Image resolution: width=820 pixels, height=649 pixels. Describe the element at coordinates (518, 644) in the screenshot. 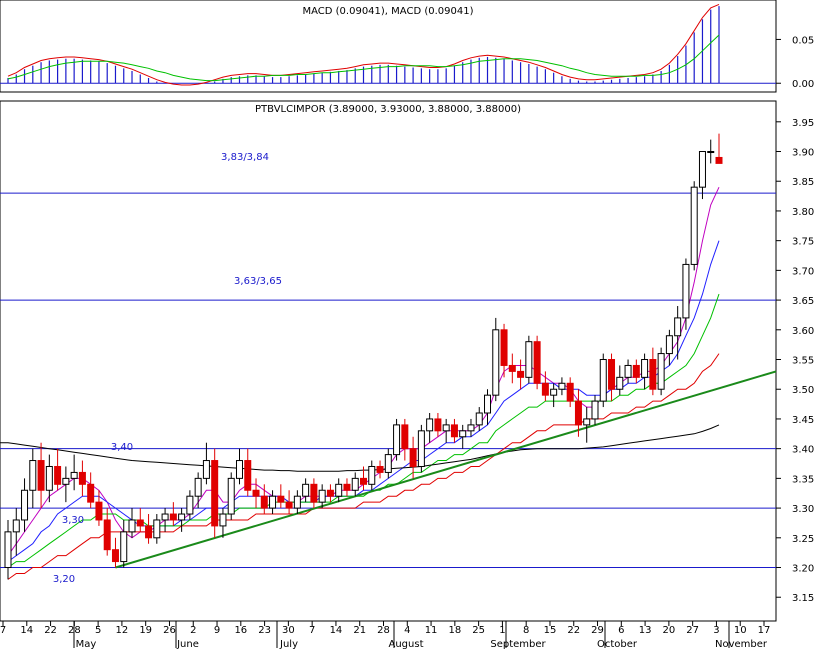

I see `month-label: September` at that location.